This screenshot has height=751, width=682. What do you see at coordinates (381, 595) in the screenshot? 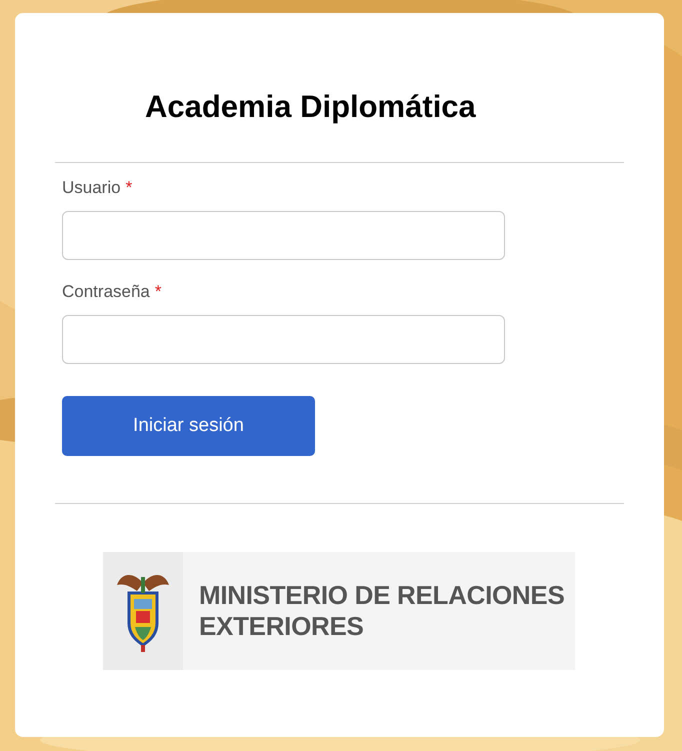
I see `ministry-name: MINISTERIO DE RELACIONES` at bounding box center [381, 595].